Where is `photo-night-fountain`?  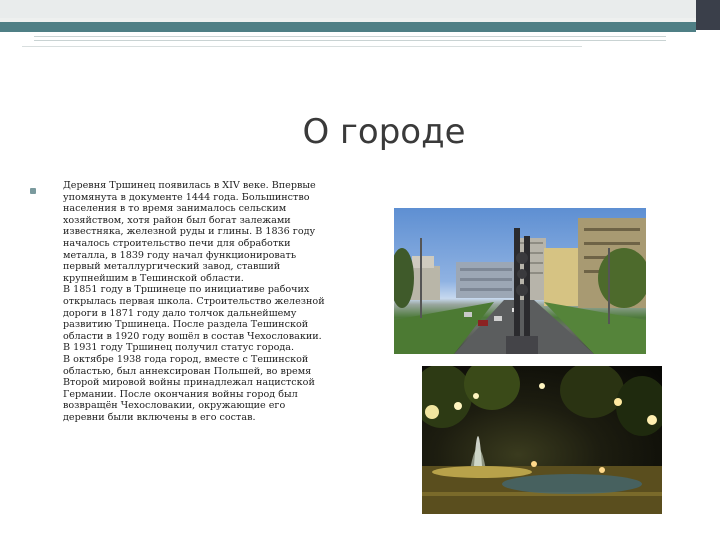 photo-night-fountain is located at coordinates (542, 440).